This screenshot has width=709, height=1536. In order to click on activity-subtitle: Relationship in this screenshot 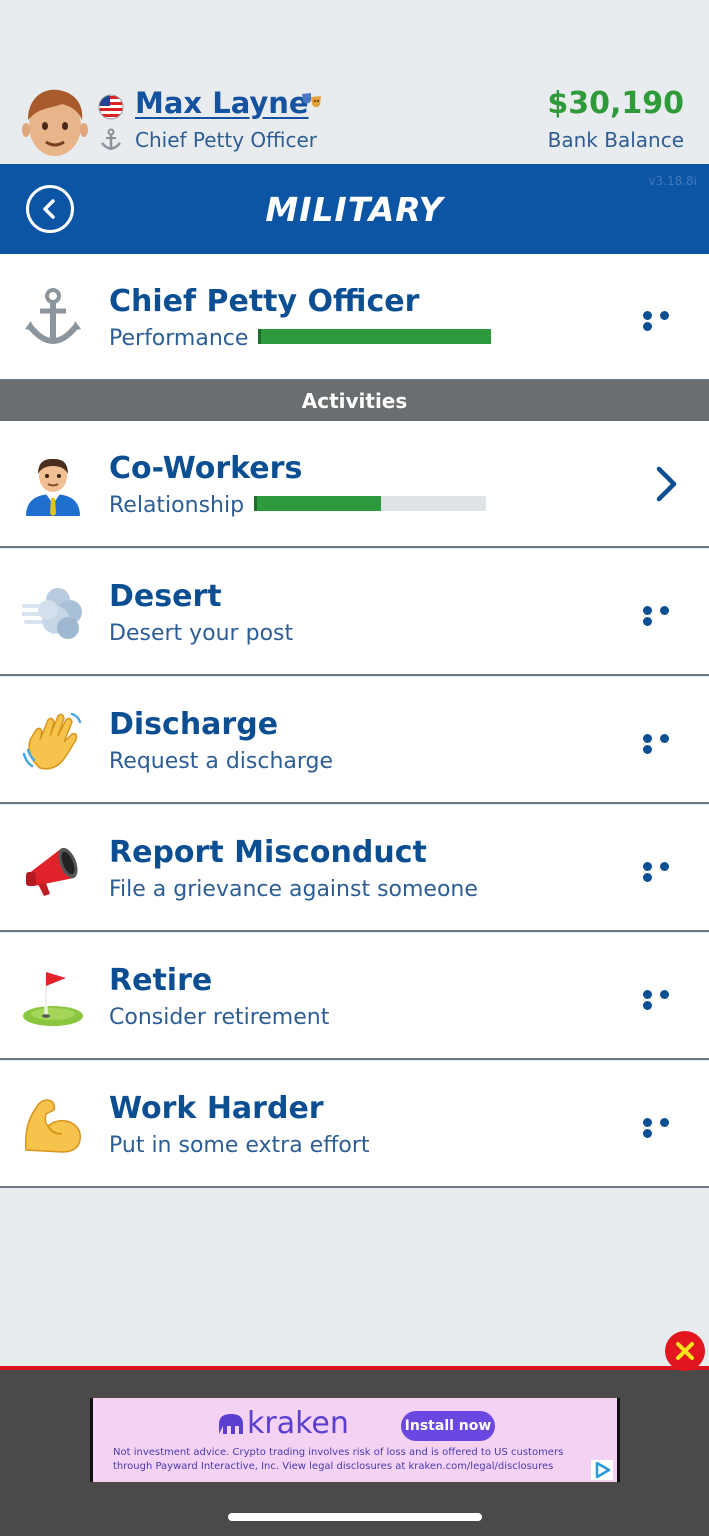, I will do `click(177, 505)`.